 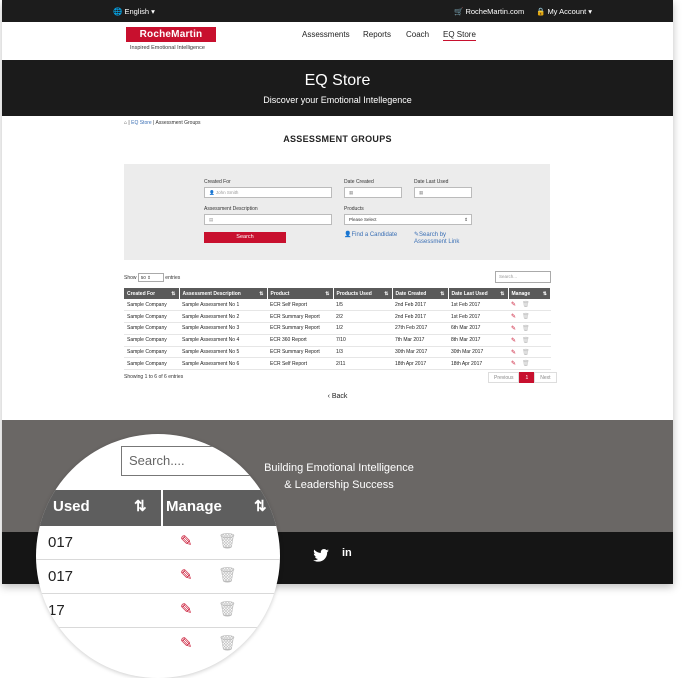 What do you see at coordinates (420, 340) in the screenshot?
I see `table-cell: 7th Mar 2017` at bounding box center [420, 340].